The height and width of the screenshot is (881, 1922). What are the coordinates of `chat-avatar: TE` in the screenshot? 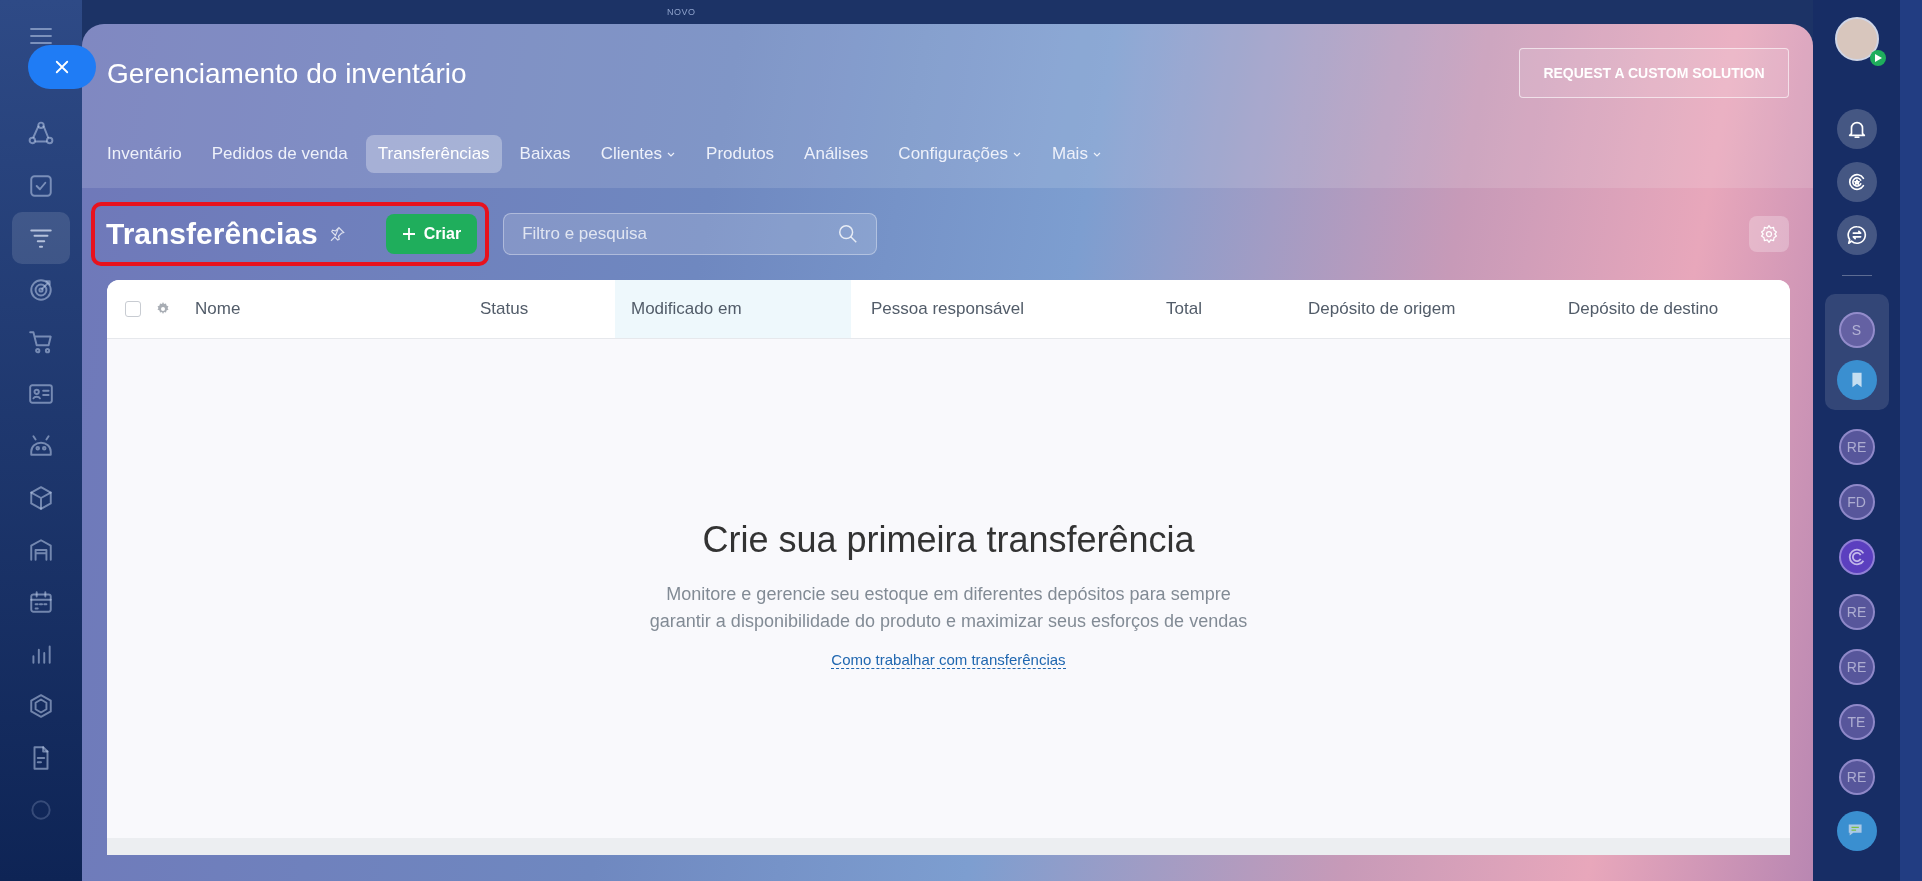 It's located at (1856, 722).